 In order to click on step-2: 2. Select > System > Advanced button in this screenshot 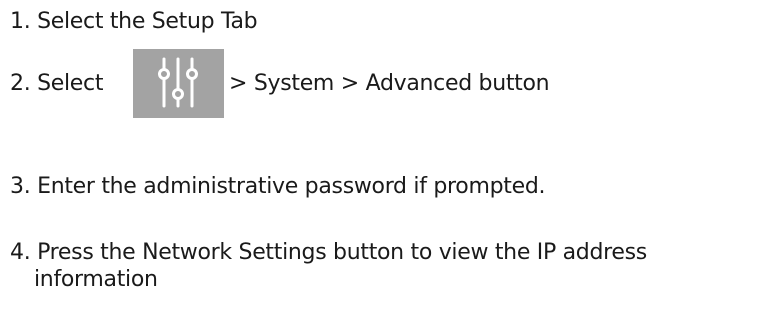, I will do `click(280, 84)`.